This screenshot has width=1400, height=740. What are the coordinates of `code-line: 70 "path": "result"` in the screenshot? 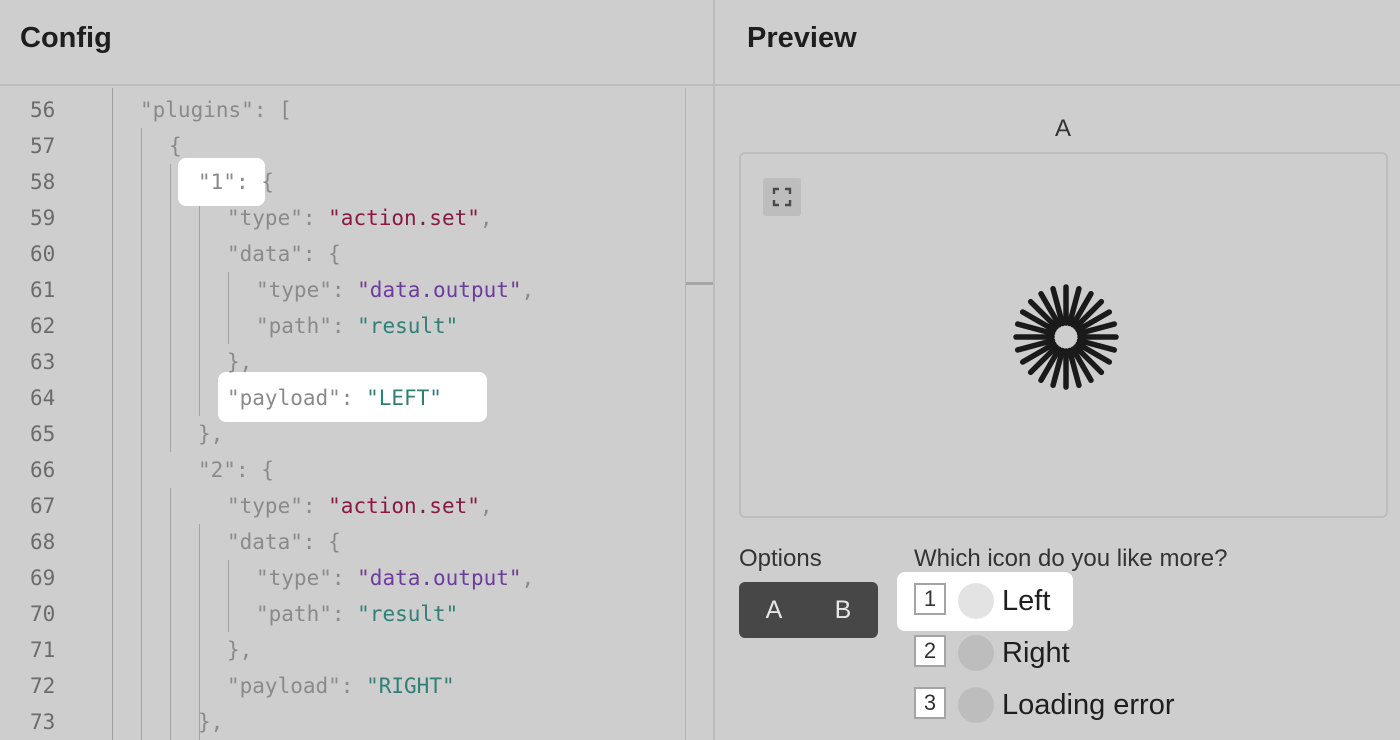 It's located at (342, 614).